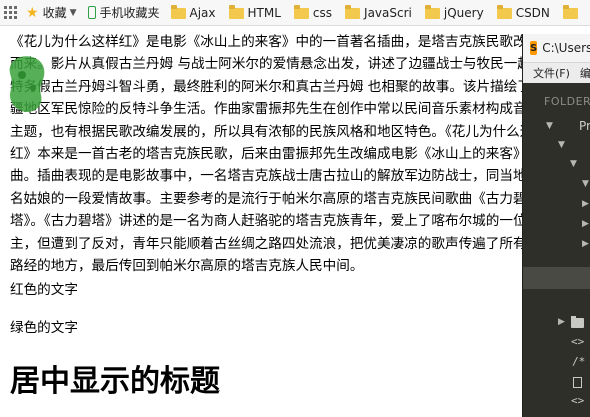 The width and height of the screenshot is (590, 417). Describe the element at coordinates (44, 290) in the screenshot. I see `red-text: 红色的文字` at that location.